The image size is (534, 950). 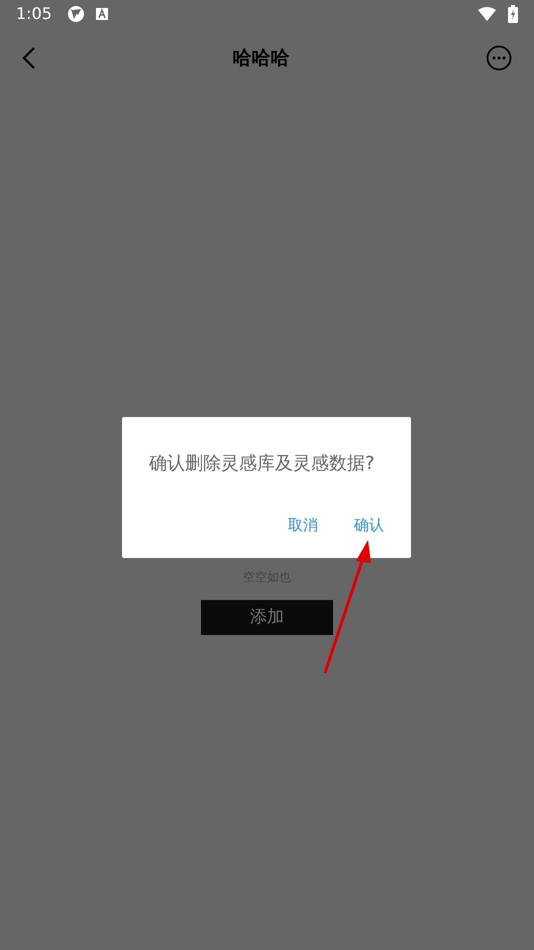 What do you see at coordinates (262, 464) in the screenshot?
I see `dialog-message: 确认删除灵感库及灵感数据?` at bounding box center [262, 464].